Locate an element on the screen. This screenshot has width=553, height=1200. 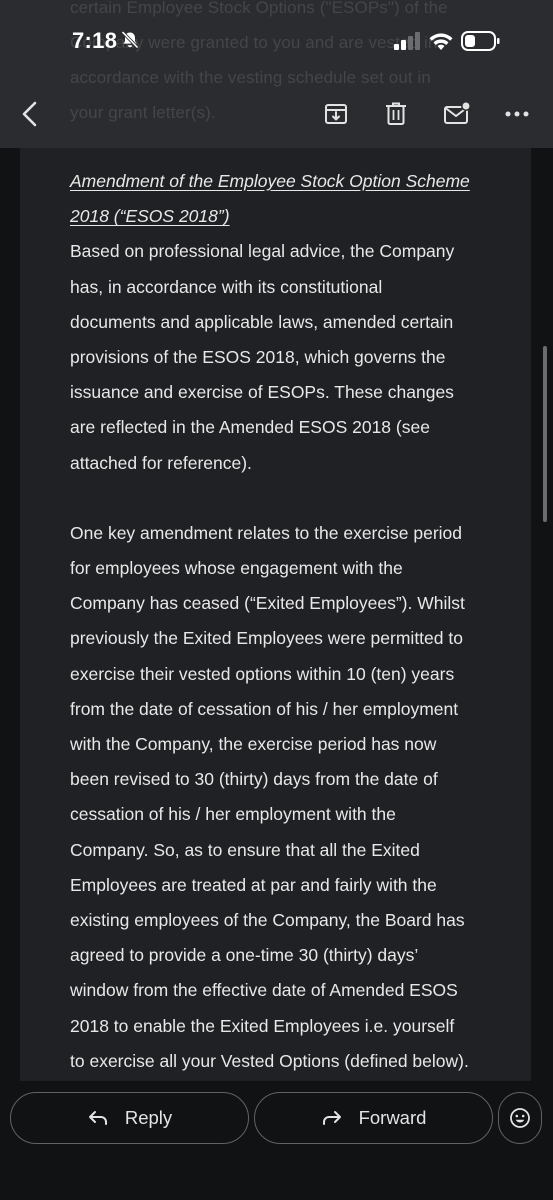
paragraph-line: attached for reference). is located at coordinates (161, 462).